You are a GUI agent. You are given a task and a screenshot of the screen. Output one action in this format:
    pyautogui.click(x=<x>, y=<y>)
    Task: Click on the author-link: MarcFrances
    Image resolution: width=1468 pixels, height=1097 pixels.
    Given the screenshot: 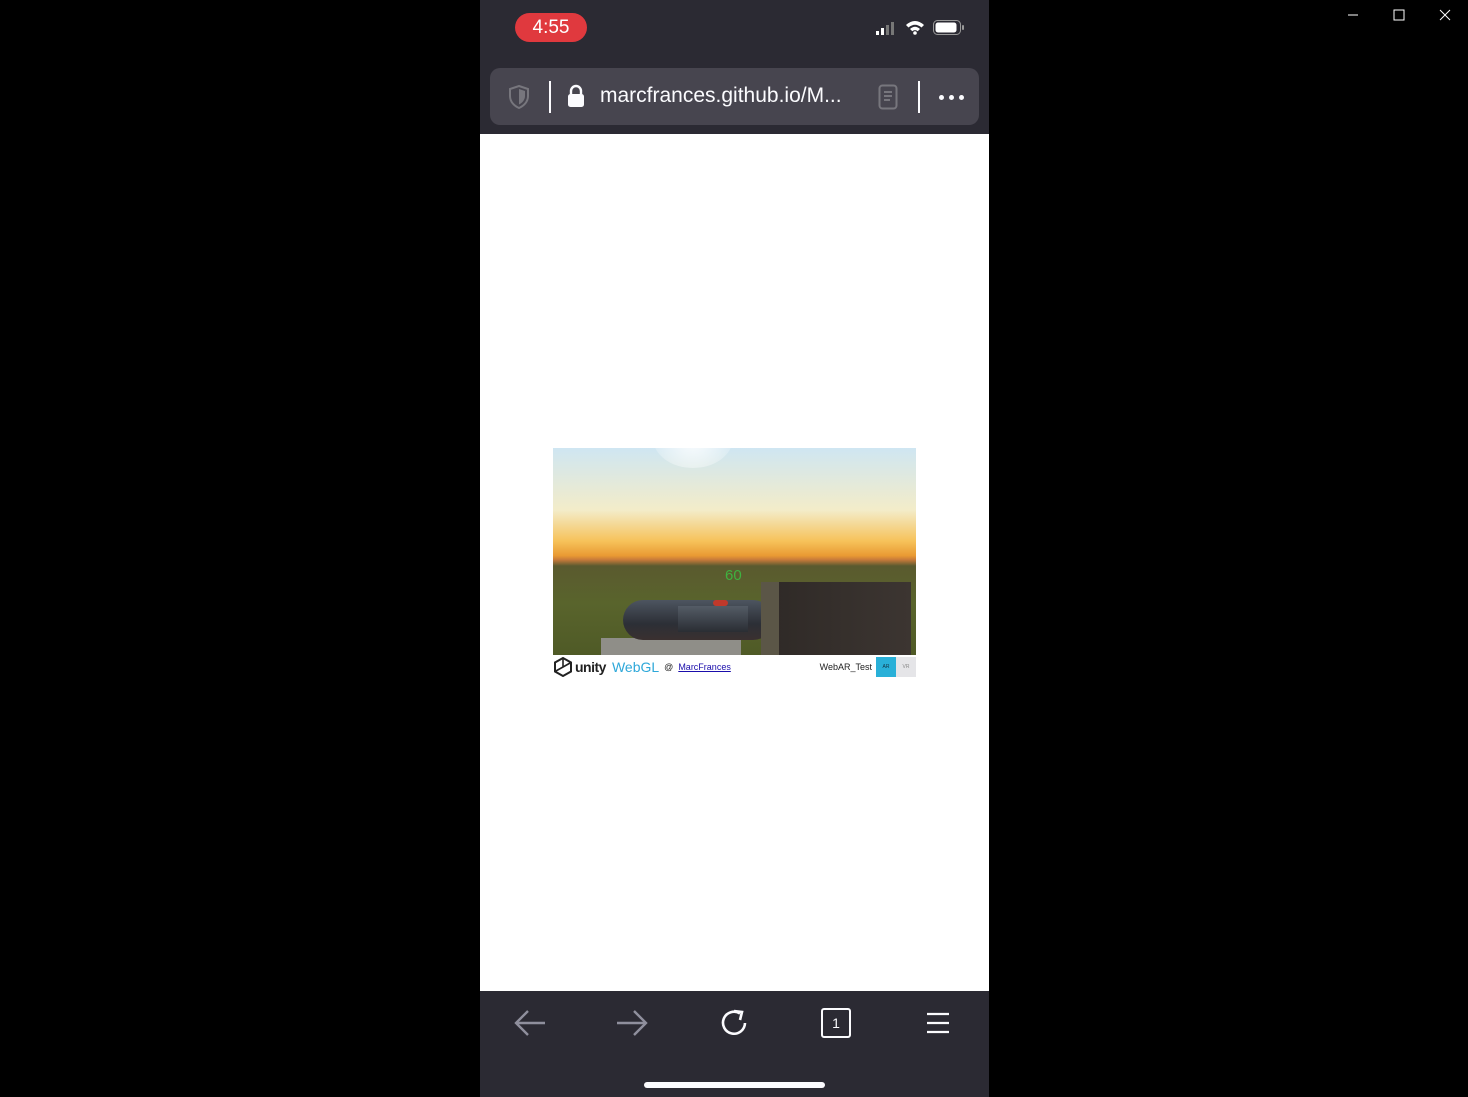 What is the action you would take?
    pyautogui.click(x=704, y=667)
    